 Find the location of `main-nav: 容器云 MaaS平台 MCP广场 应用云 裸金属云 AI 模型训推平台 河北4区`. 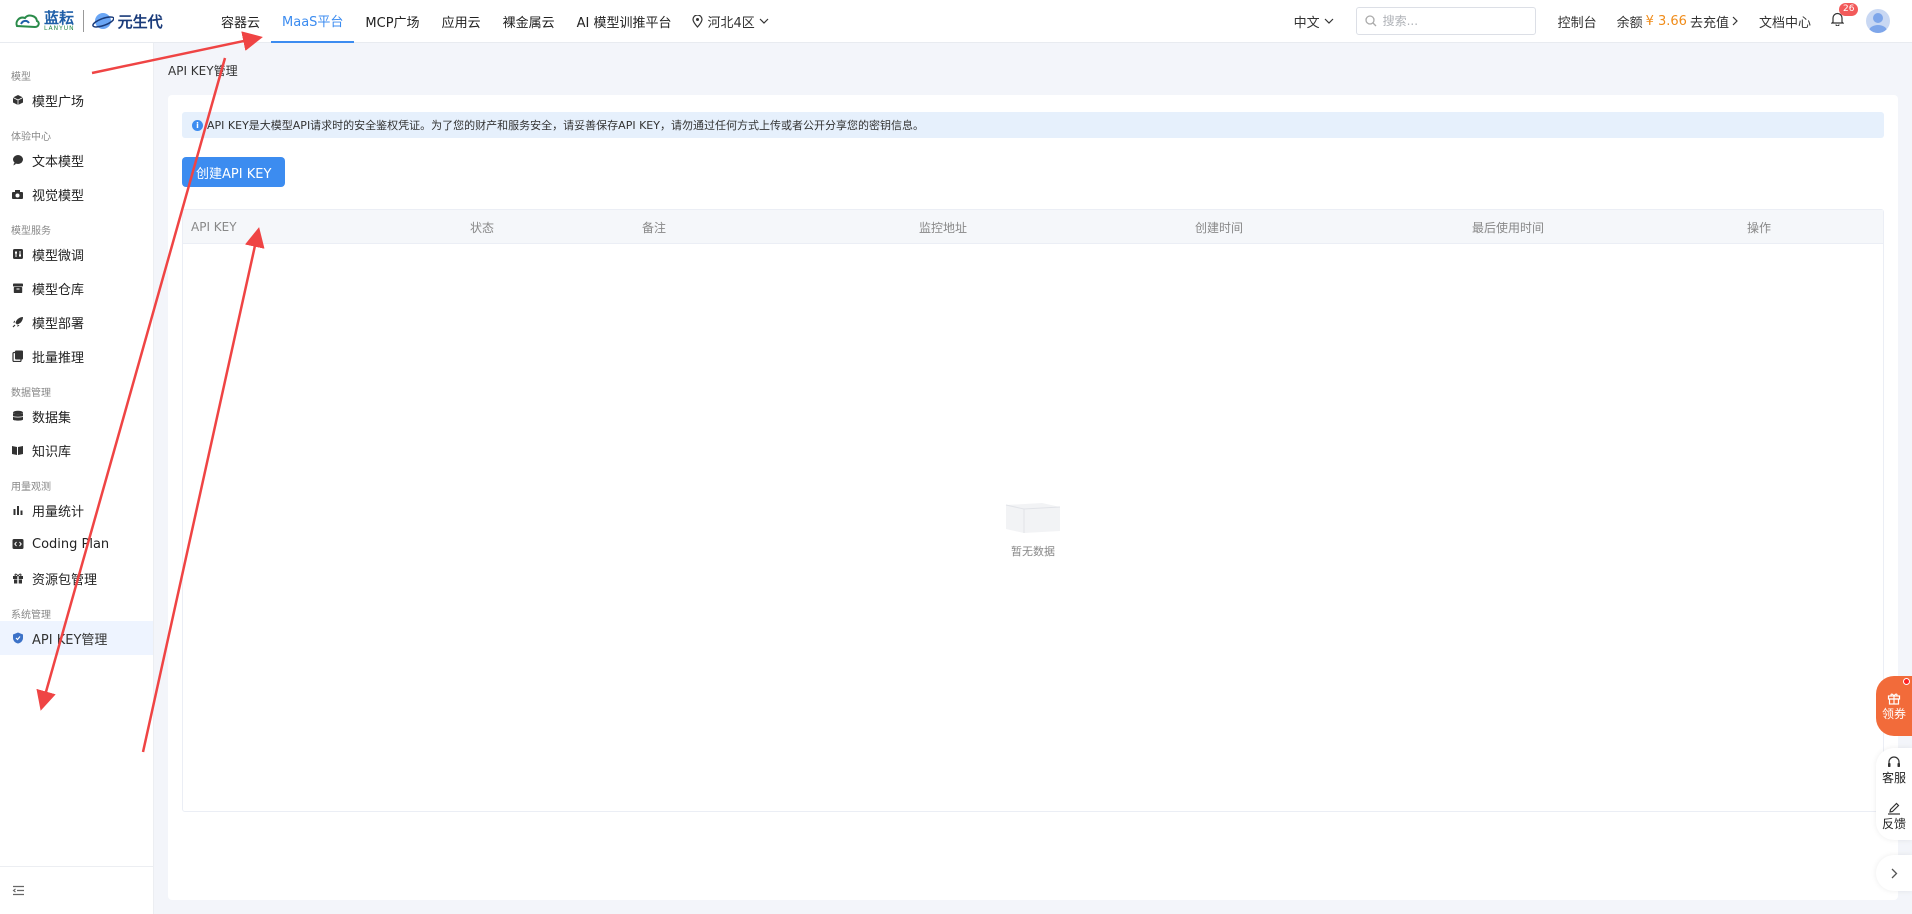

main-nav: 容器云 MaaS平台 MCP广场 应用云 裸金属云 AI 模型训推平台 河北4区 is located at coordinates (494, 21).